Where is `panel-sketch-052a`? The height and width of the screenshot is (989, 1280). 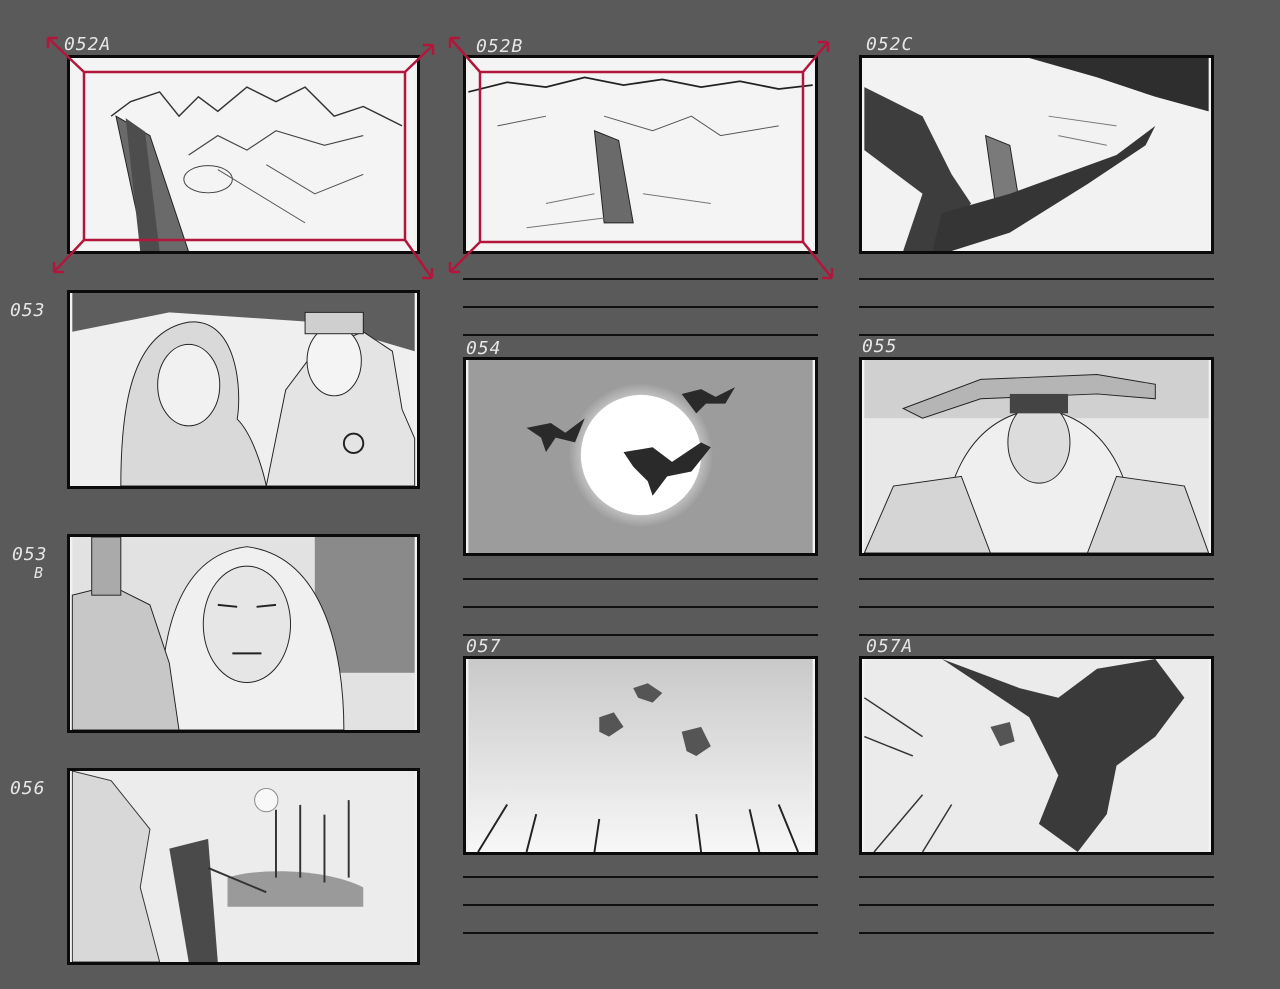 panel-sketch-052a is located at coordinates (243, 154).